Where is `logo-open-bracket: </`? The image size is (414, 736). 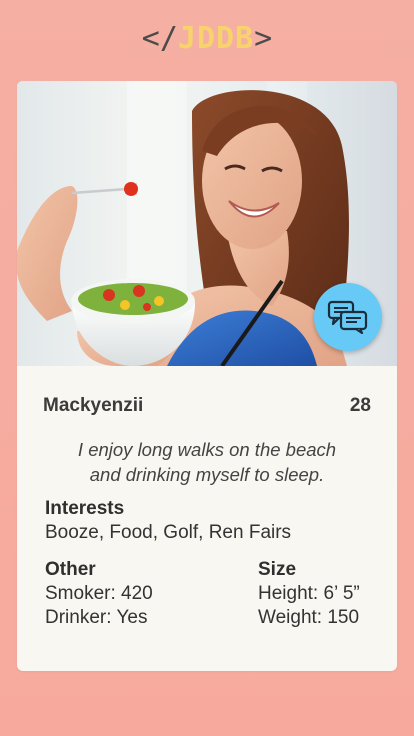
logo-open-bracket: </ is located at coordinates (159, 38).